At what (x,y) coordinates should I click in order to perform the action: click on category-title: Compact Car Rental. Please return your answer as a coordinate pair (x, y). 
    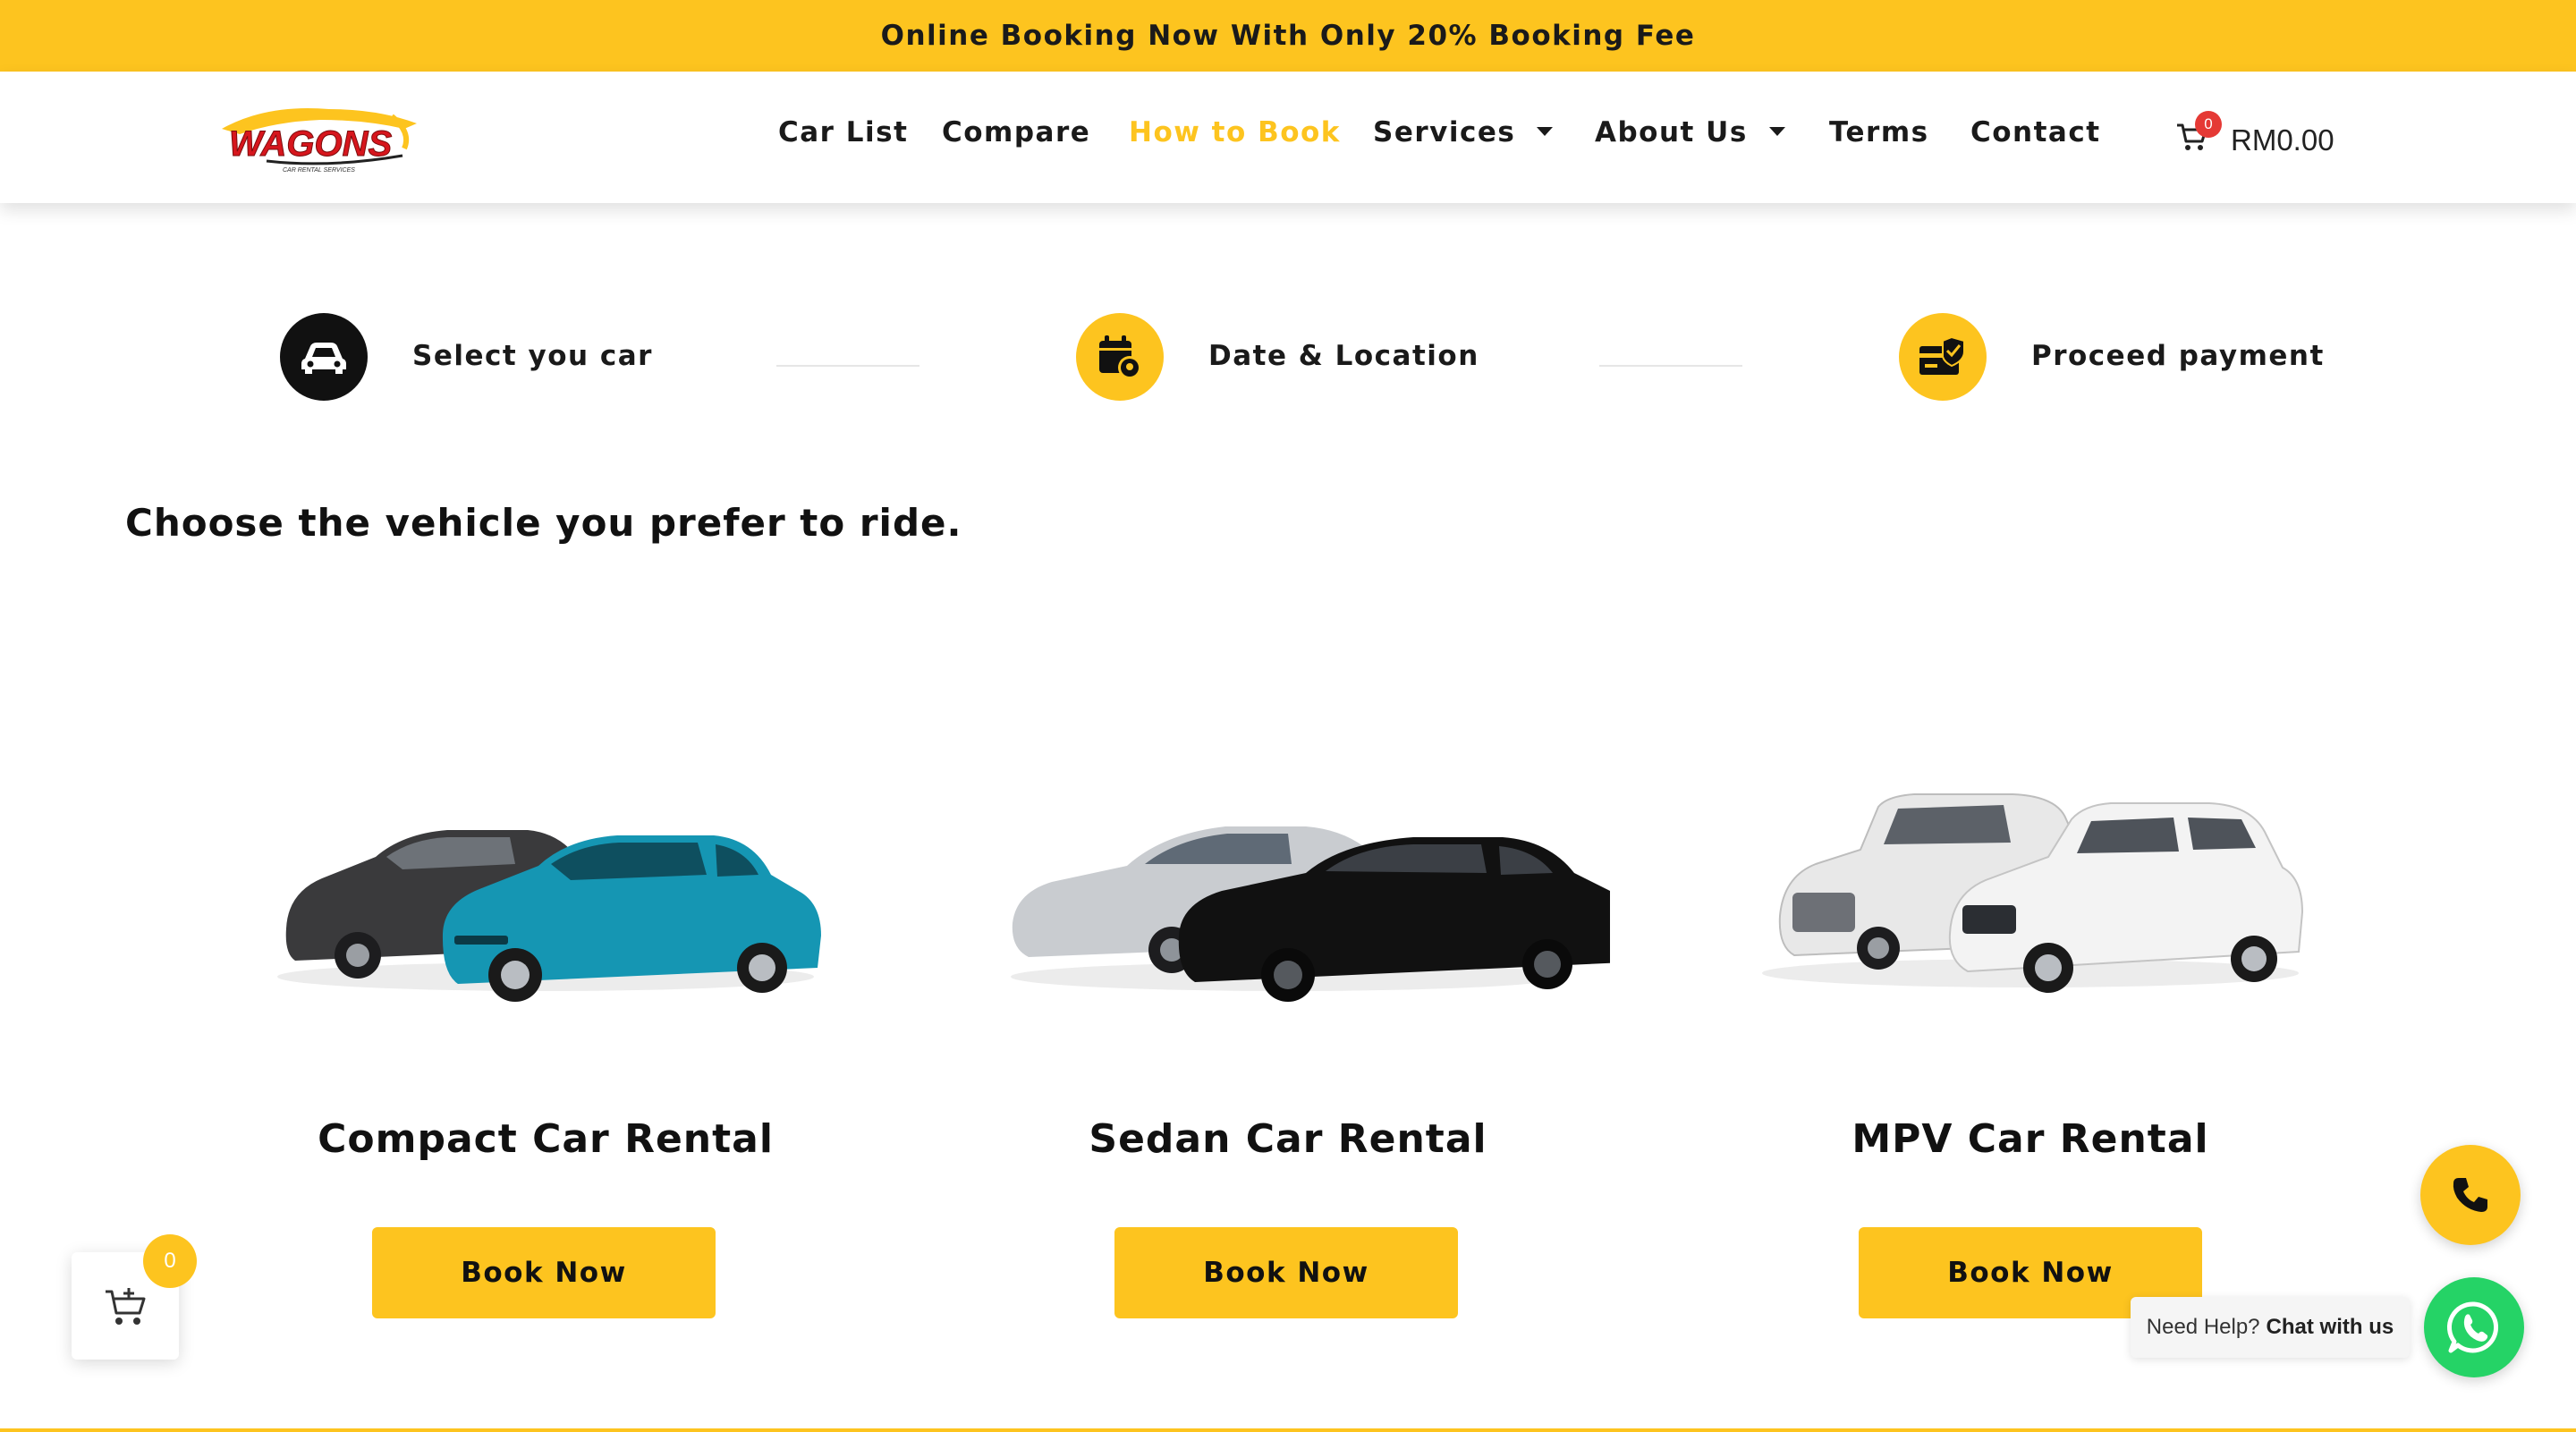
    Looking at the image, I should click on (546, 1139).